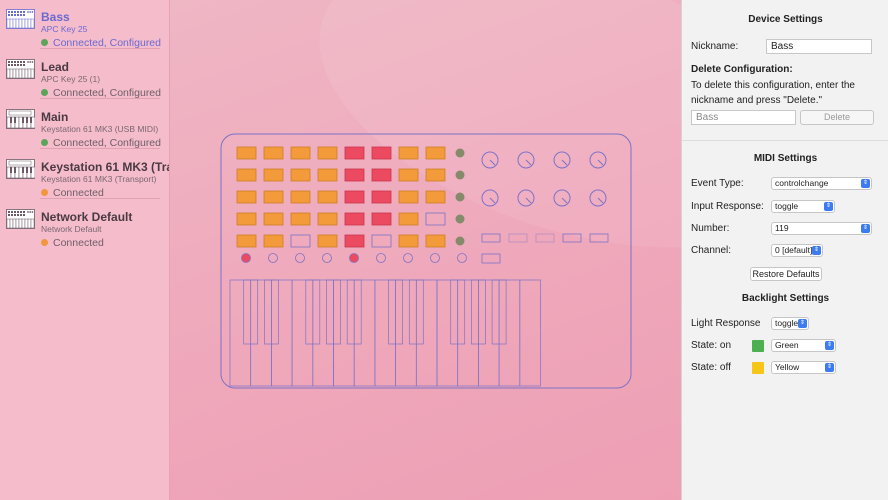 Image resolution: width=888 pixels, height=500 pixels. What do you see at coordinates (821, 183) in the screenshot?
I see `event-type-select: controlchange ⇕` at bounding box center [821, 183].